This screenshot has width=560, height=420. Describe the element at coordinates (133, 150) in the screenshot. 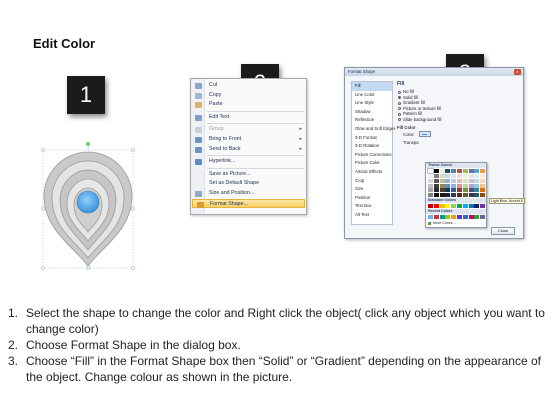

I see `resize-handle-tr` at that location.